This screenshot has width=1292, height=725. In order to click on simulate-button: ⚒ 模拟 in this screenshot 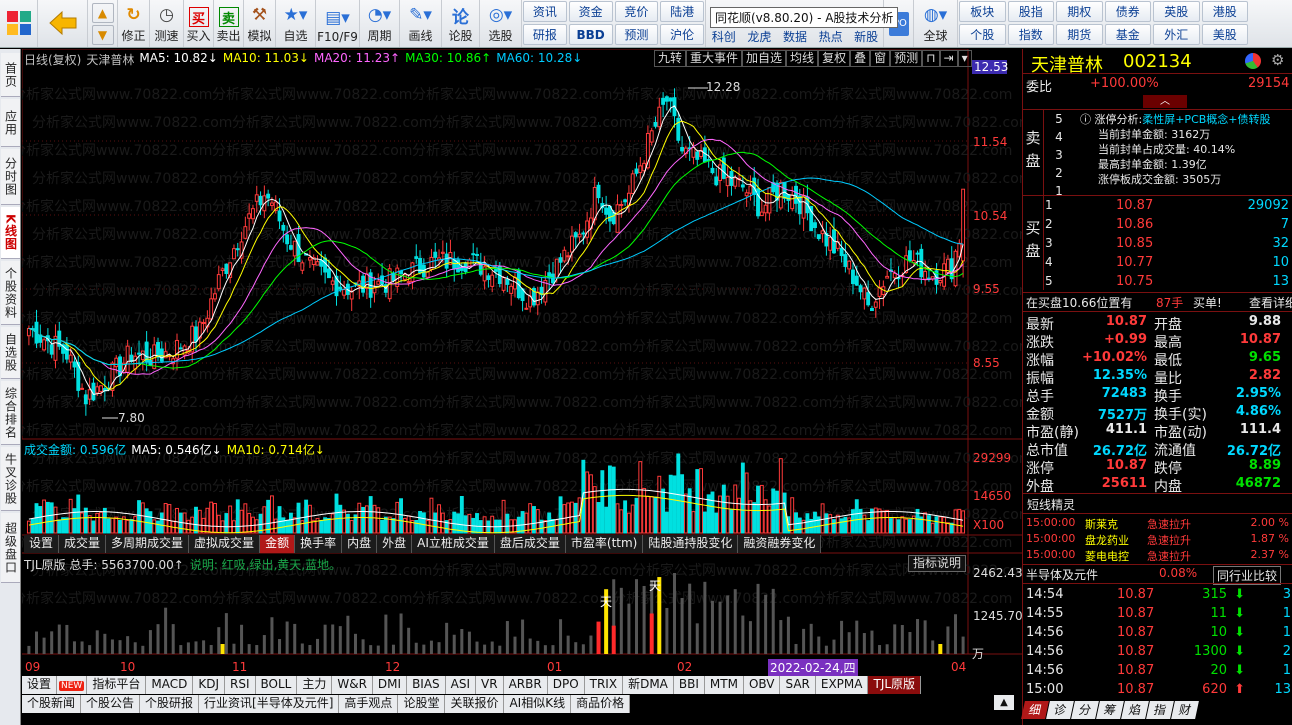, I will do `click(260, 23)`.